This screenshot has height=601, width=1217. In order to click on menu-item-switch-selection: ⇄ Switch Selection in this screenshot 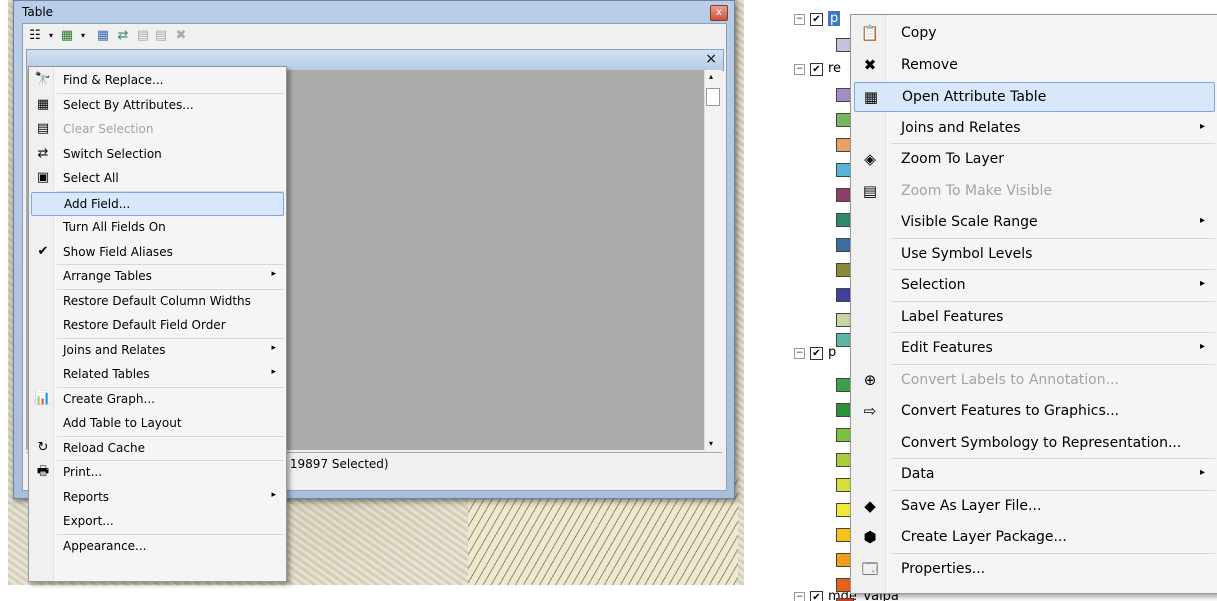, I will do `click(157, 154)`.